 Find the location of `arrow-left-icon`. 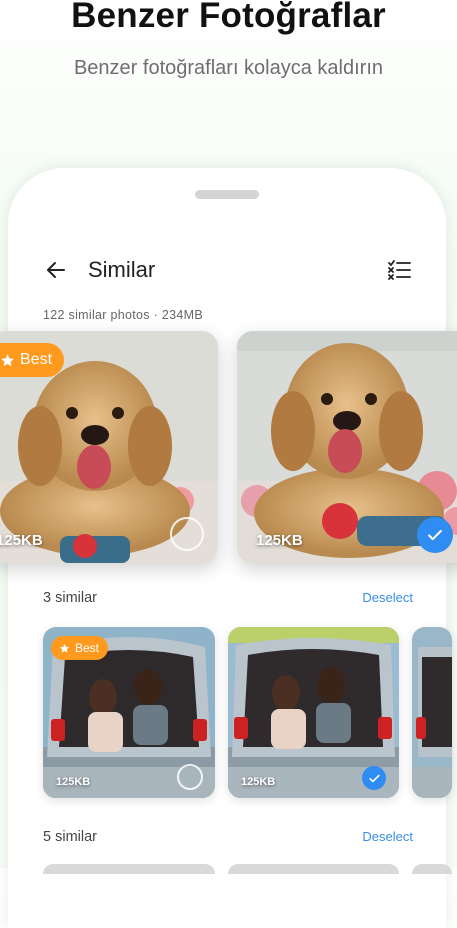

arrow-left-icon is located at coordinates (56, 270).